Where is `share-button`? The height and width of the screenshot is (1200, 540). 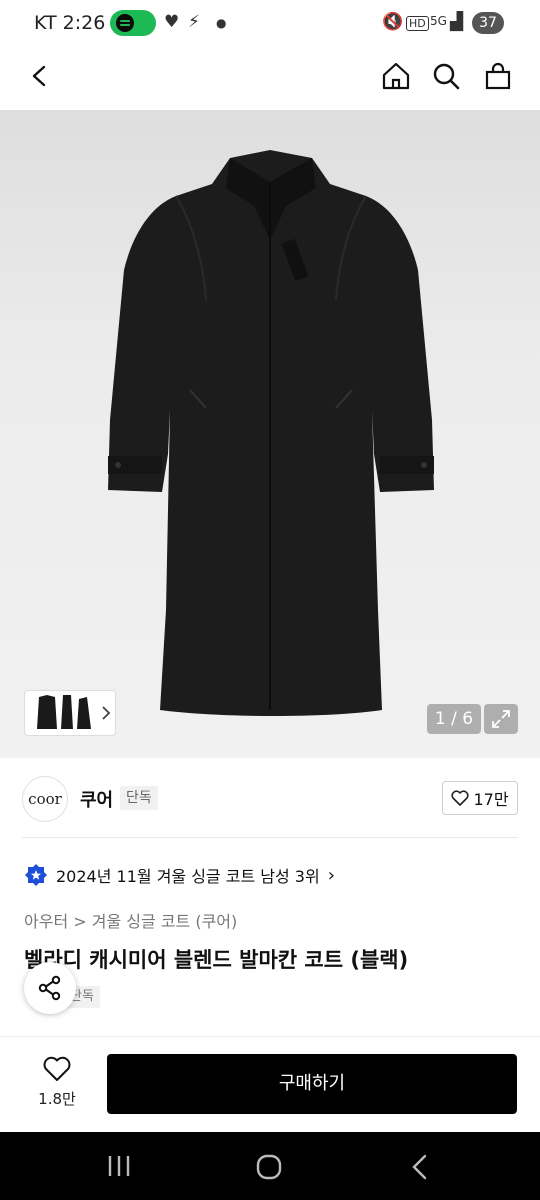 share-button is located at coordinates (50, 988).